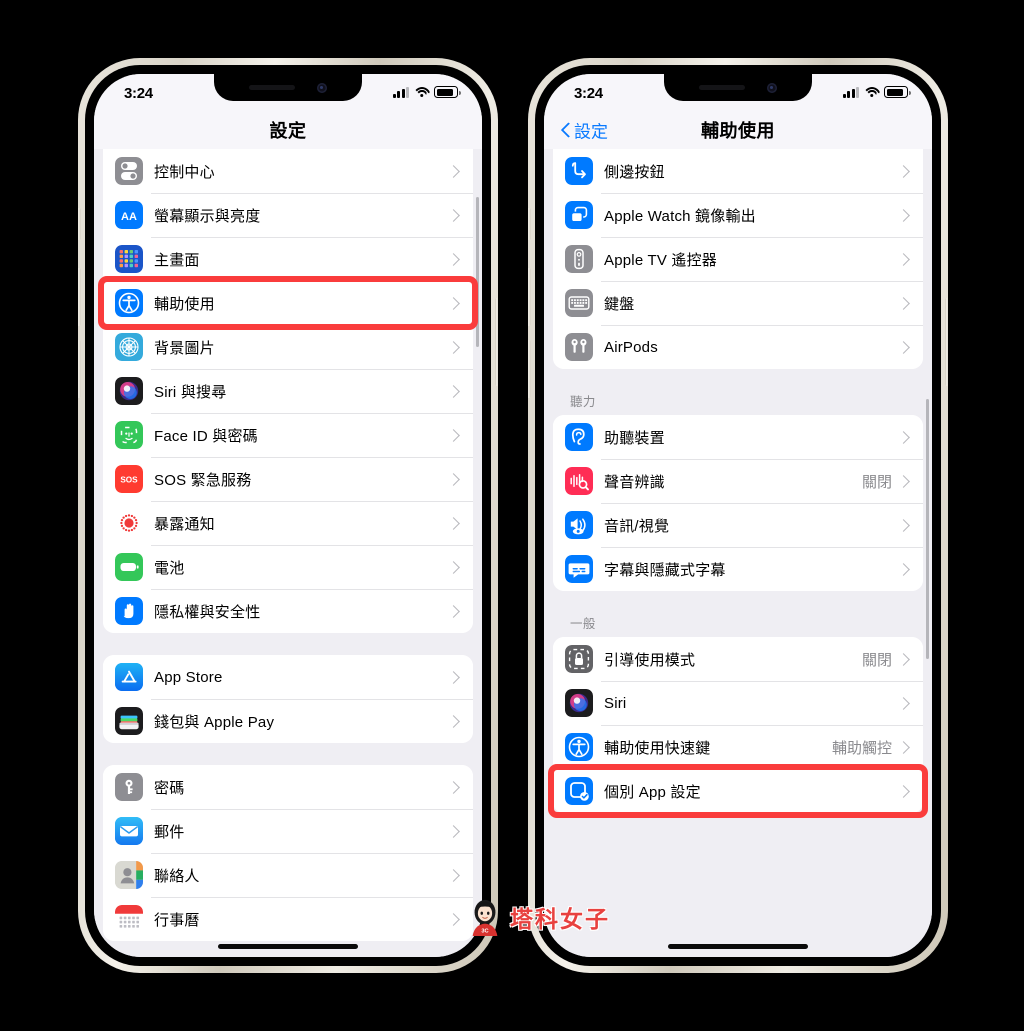  I want to click on accessibility-icon, so click(129, 303).